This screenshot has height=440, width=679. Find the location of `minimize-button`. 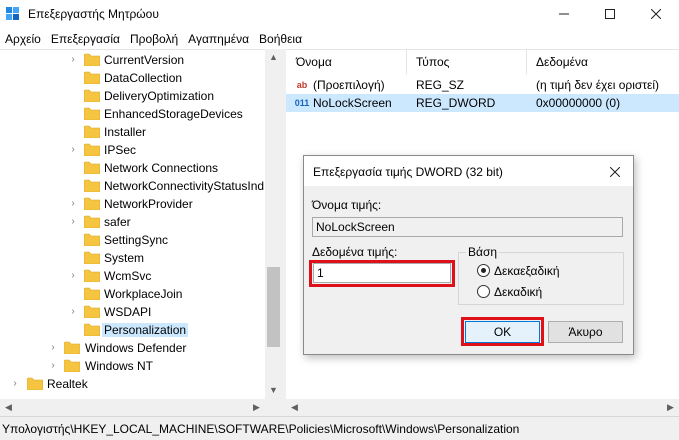

minimize-button is located at coordinates (564, 14).